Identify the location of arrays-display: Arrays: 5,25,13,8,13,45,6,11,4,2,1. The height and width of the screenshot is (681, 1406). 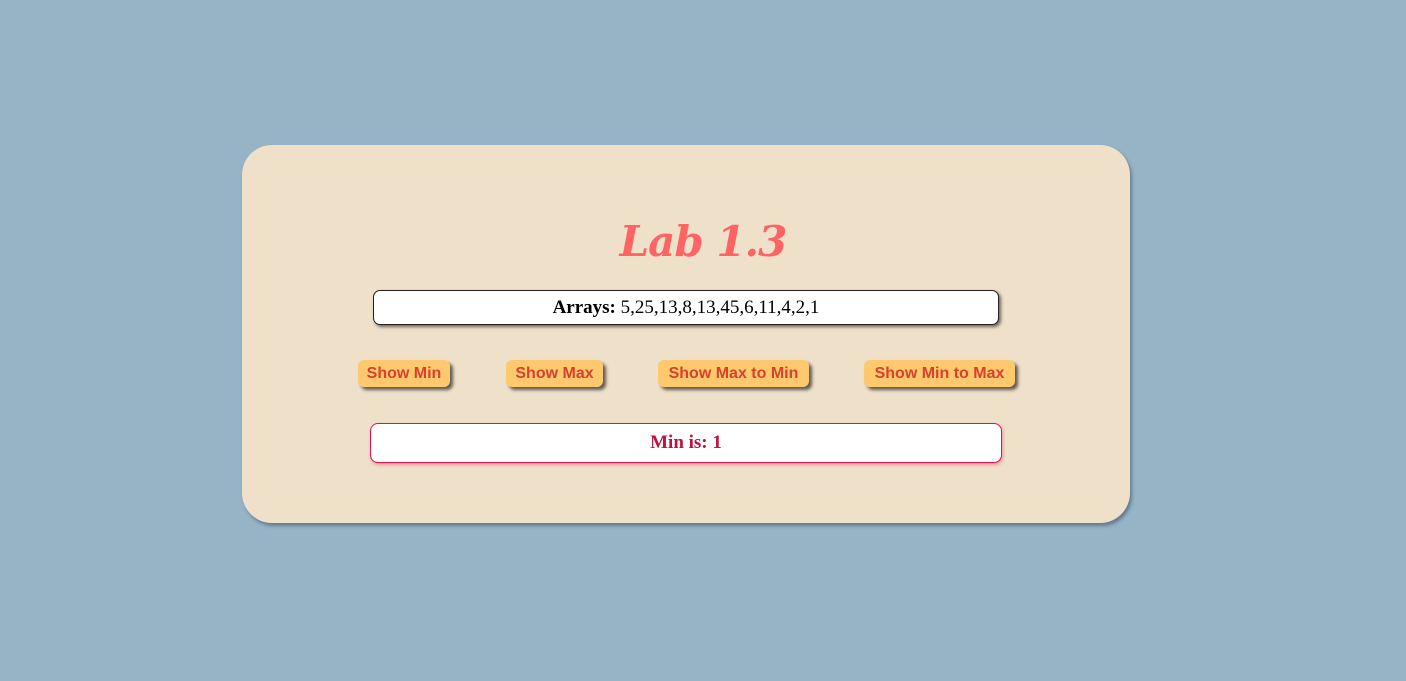
(686, 307).